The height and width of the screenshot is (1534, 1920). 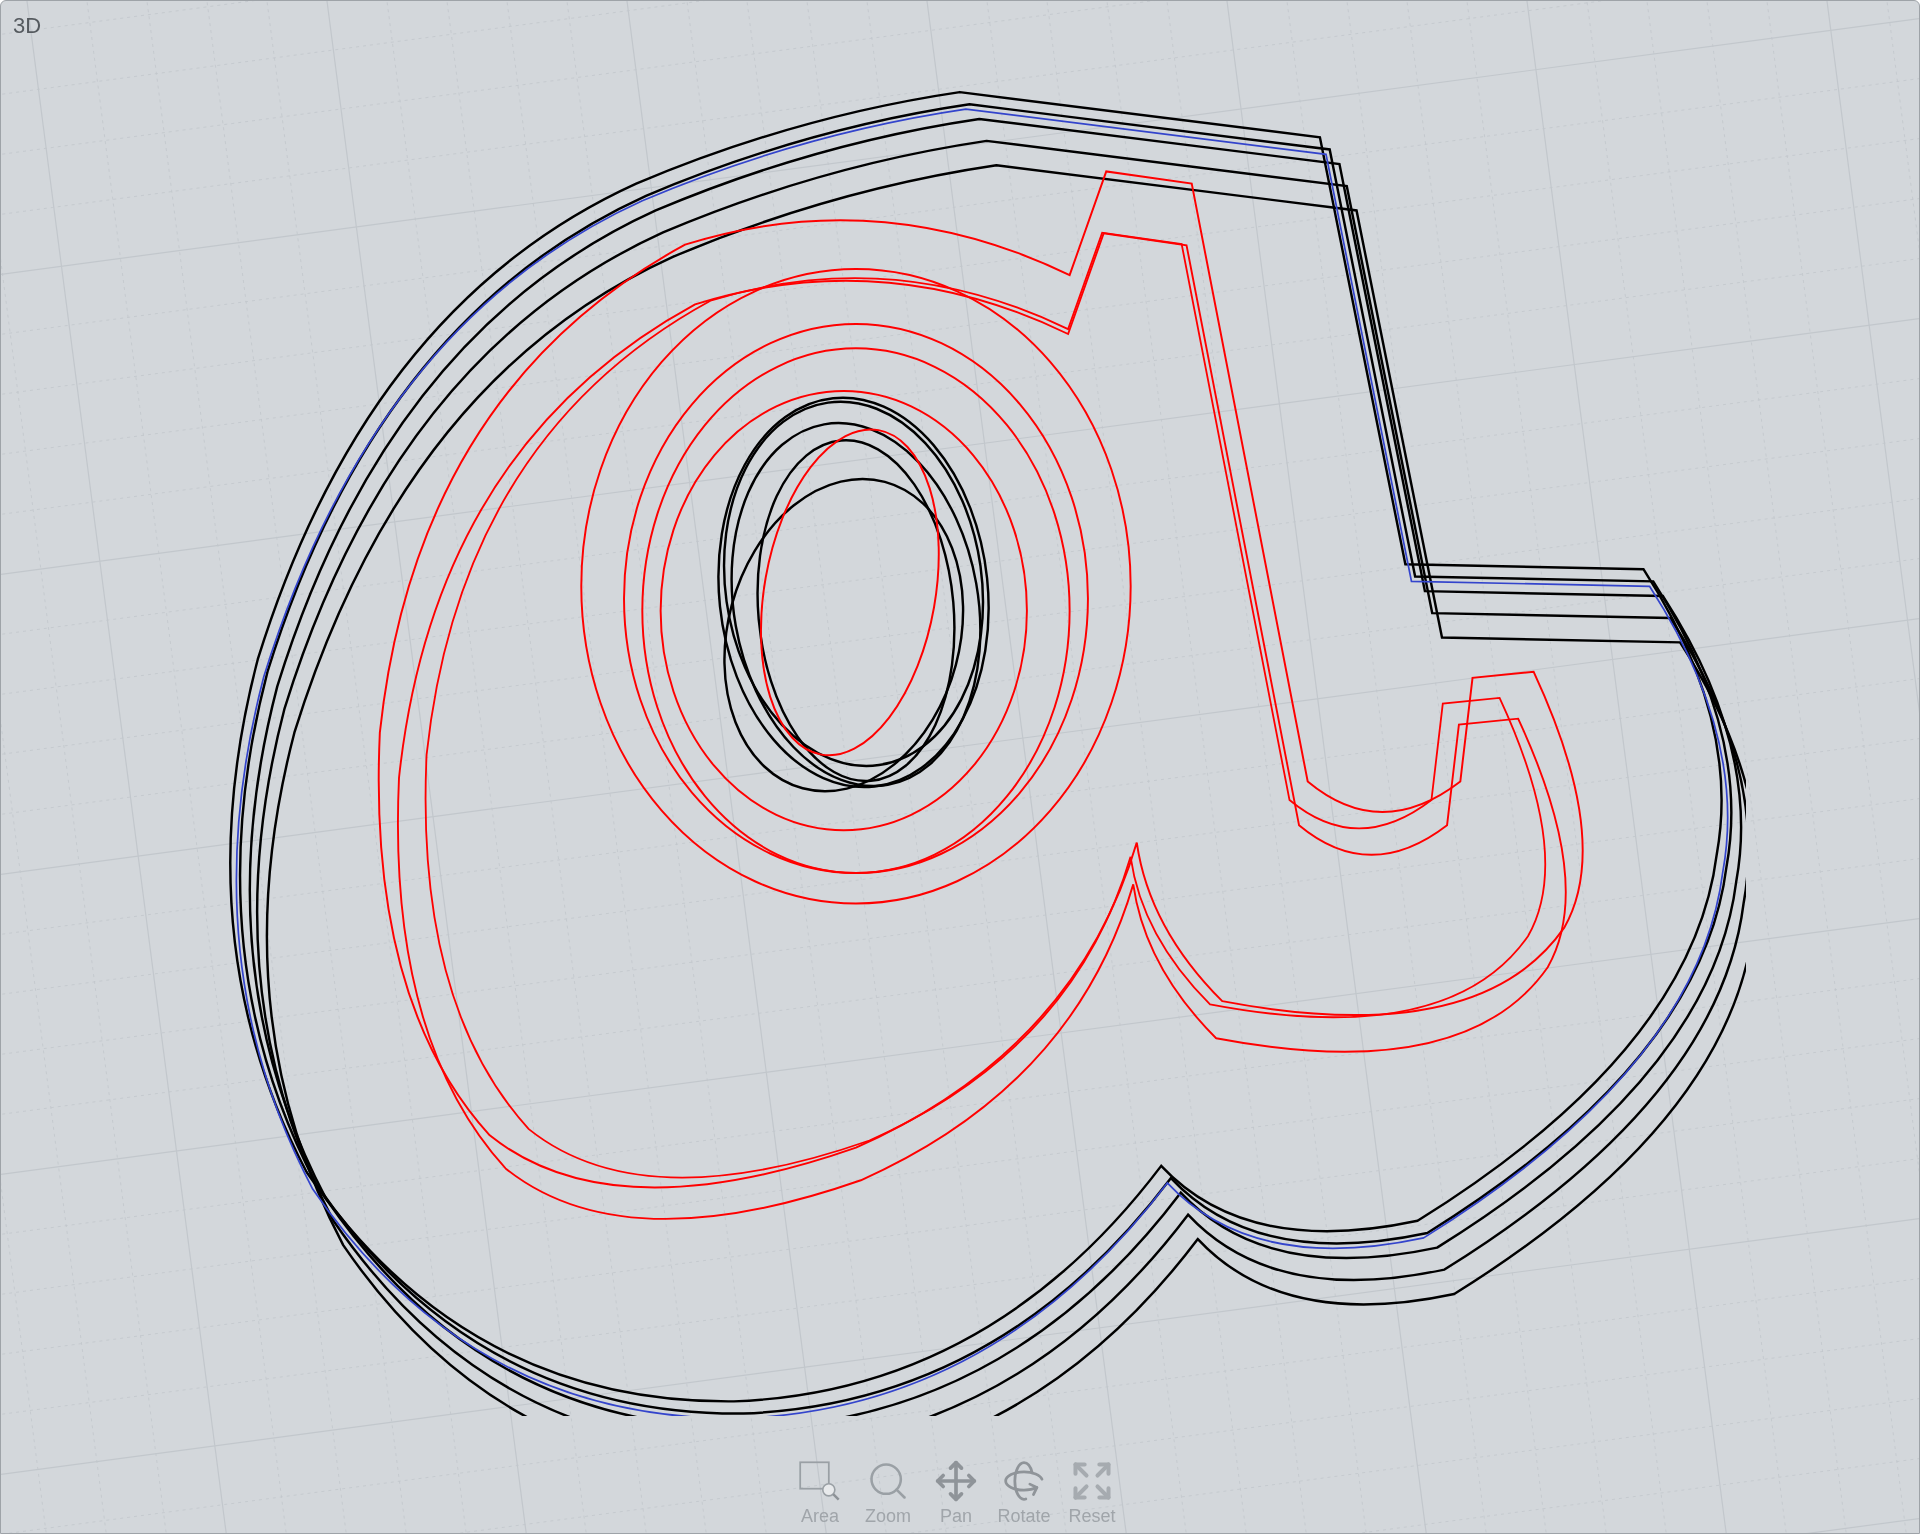 I want to click on rotate-icon, so click(x=1024, y=1481).